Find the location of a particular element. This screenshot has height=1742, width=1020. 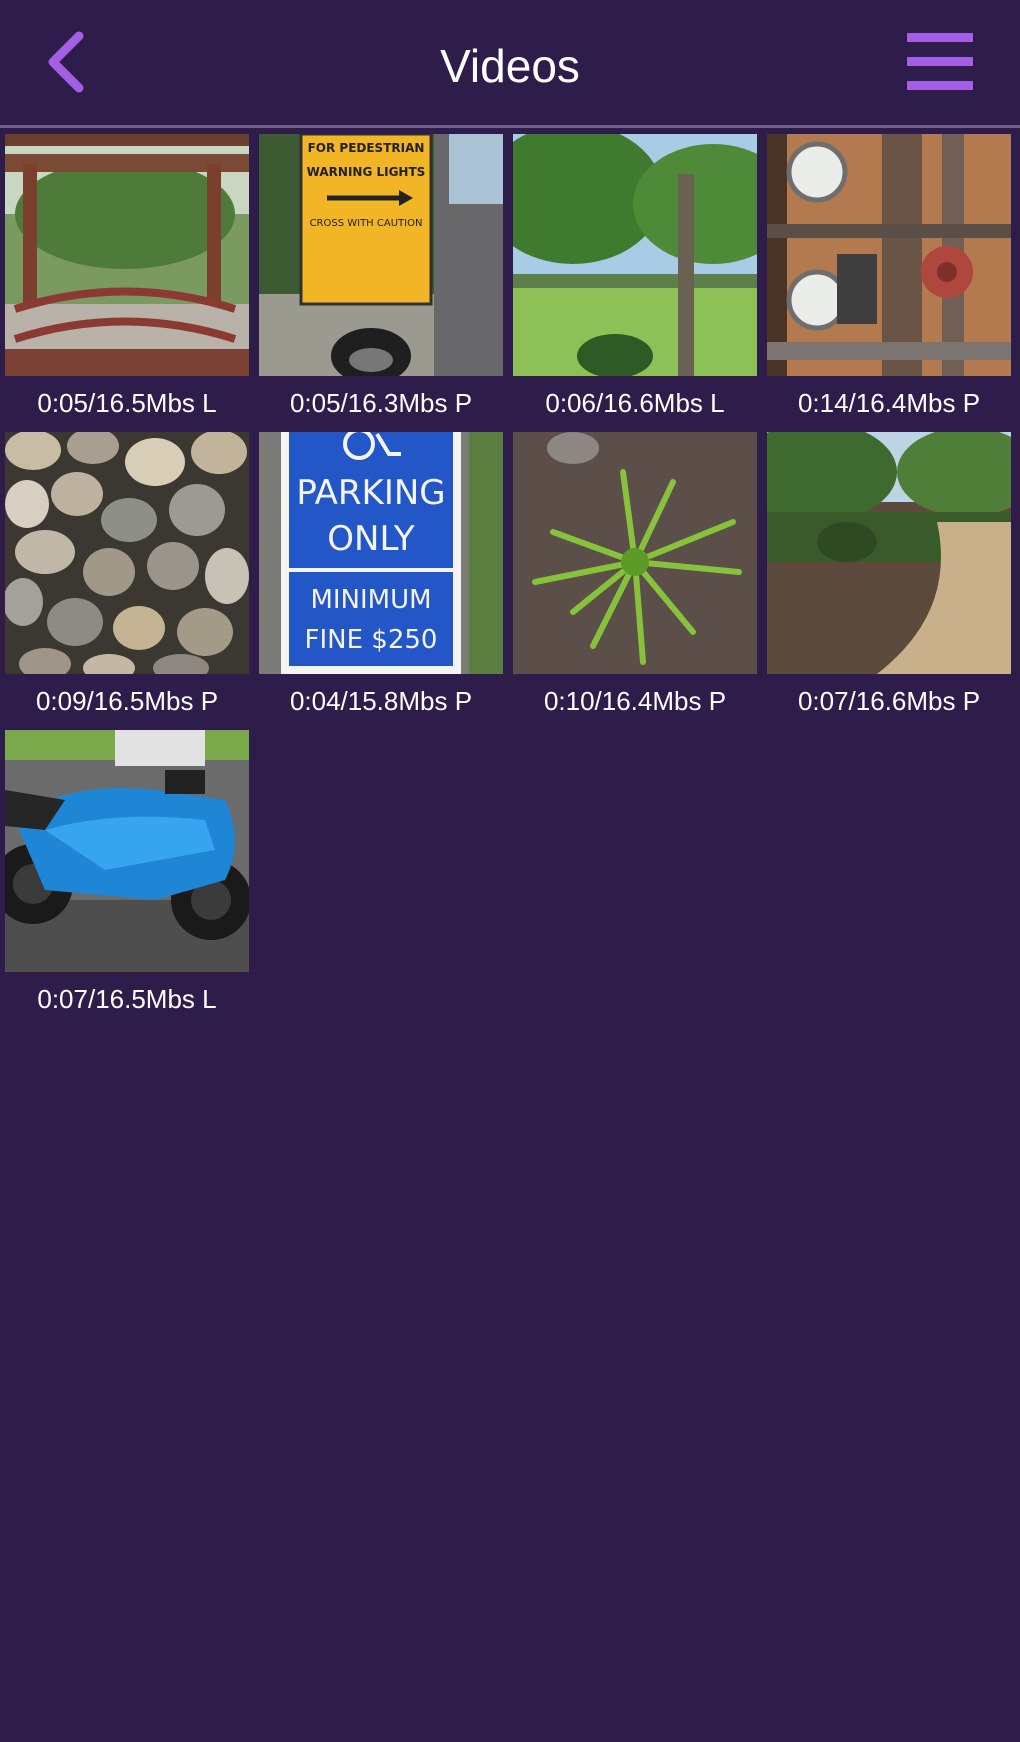

video-thumbnail-tree-lawn is located at coordinates (635, 255).